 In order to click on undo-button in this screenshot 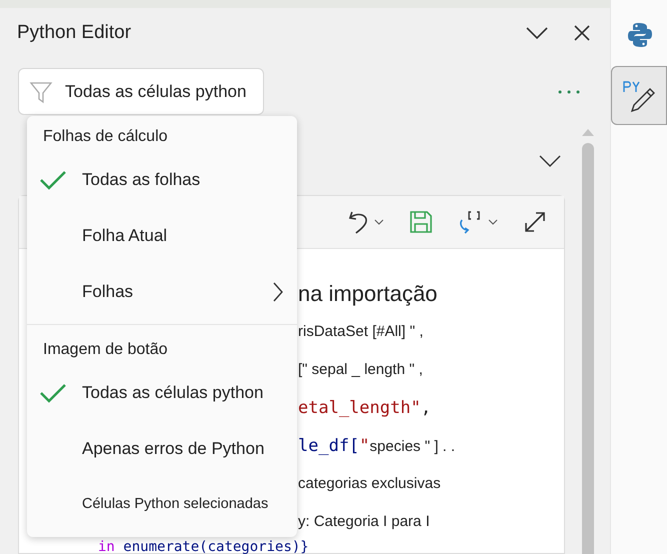, I will do `click(366, 222)`.